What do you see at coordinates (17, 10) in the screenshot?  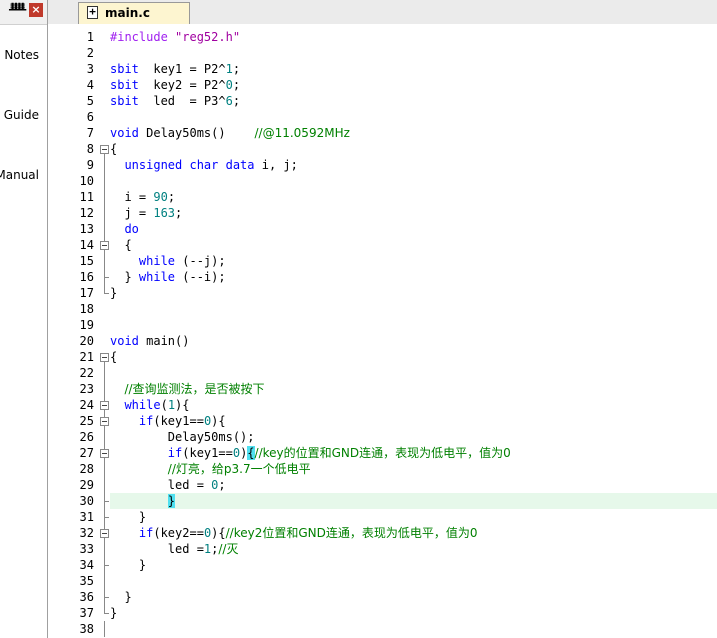 I see `pin-icon: ᚙ` at bounding box center [17, 10].